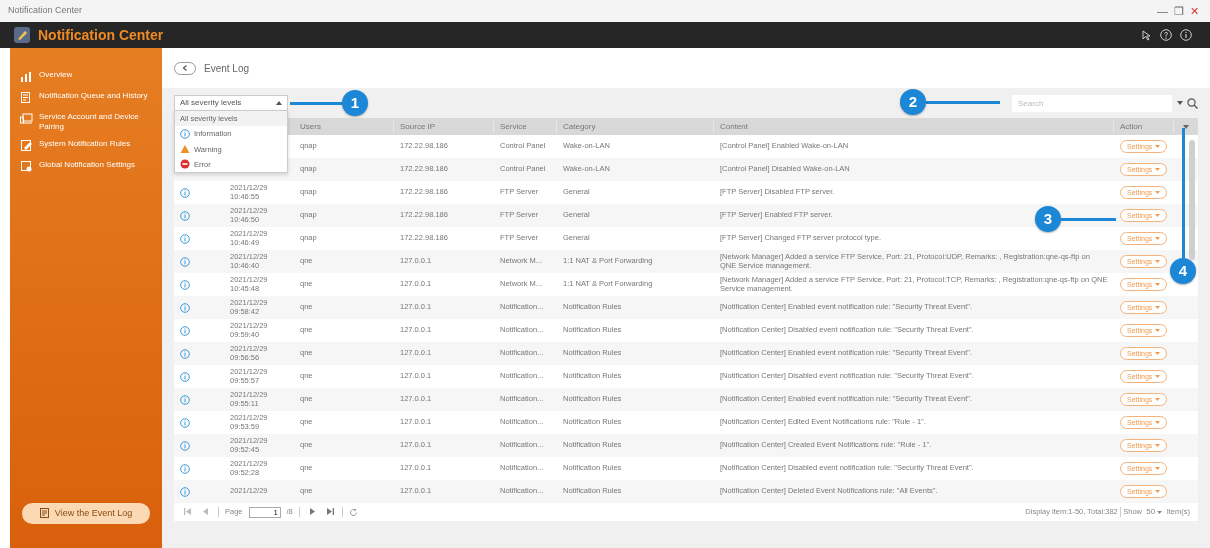 This screenshot has width=1210, height=548. Describe the element at coordinates (26, 97) in the screenshot. I see `list-icon` at that location.